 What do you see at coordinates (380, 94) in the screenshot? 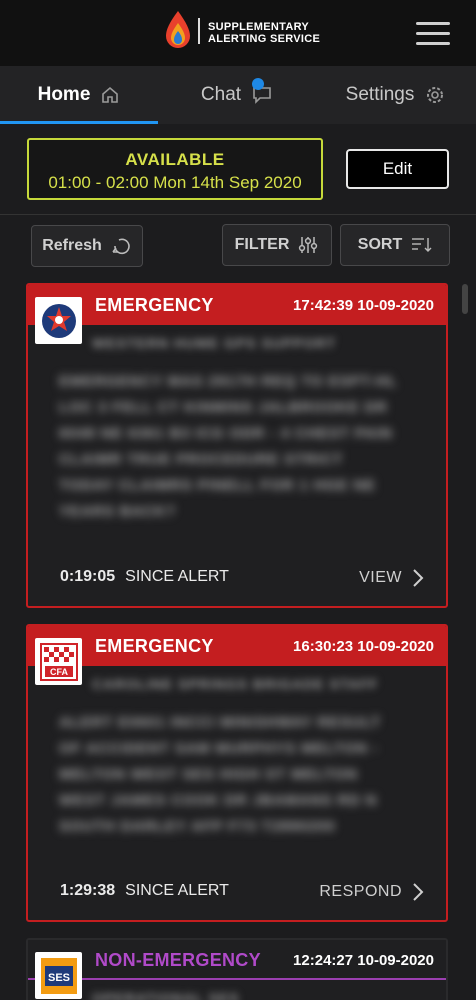
I see `tab-settings-label: Settings` at bounding box center [380, 94].